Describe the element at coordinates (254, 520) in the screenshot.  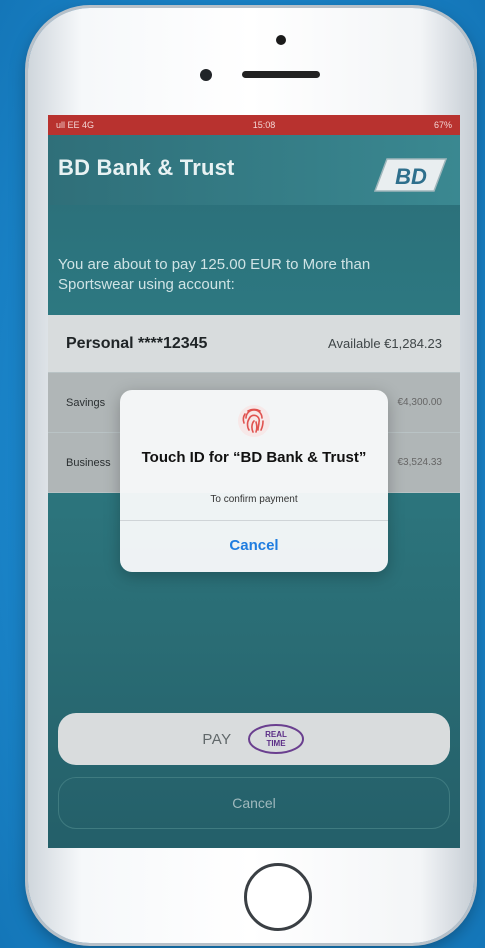
I see `dialog-divider` at that location.